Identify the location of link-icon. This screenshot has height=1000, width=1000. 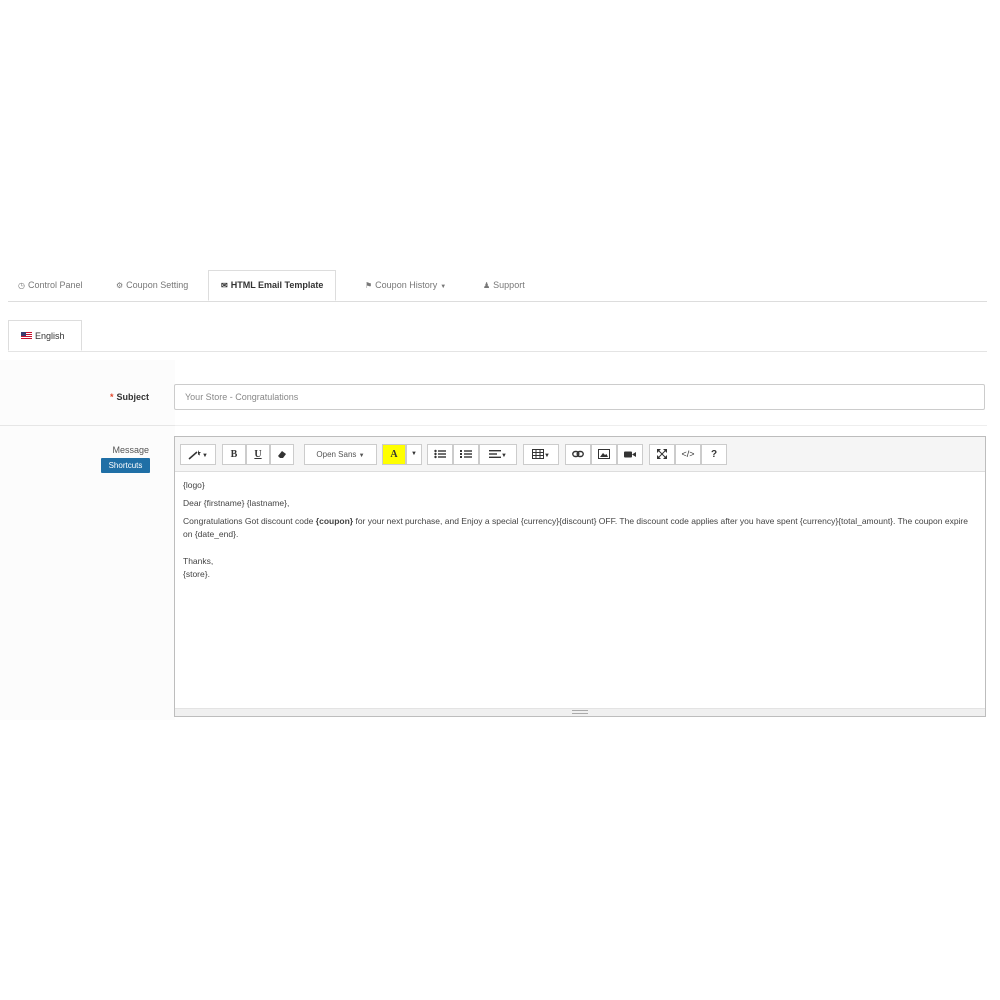
(578, 454).